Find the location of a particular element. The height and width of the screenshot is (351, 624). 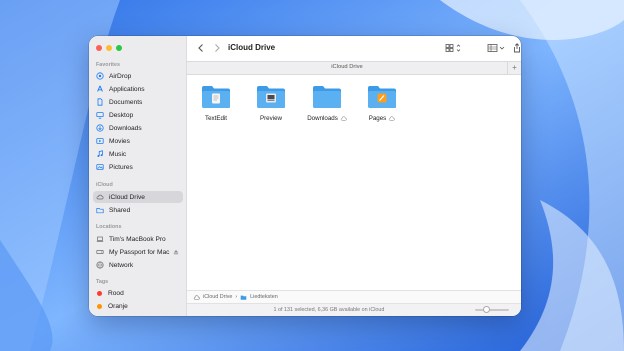

sidebar-item-my-passport: My Passport for Mac is located at coordinates (138, 252).